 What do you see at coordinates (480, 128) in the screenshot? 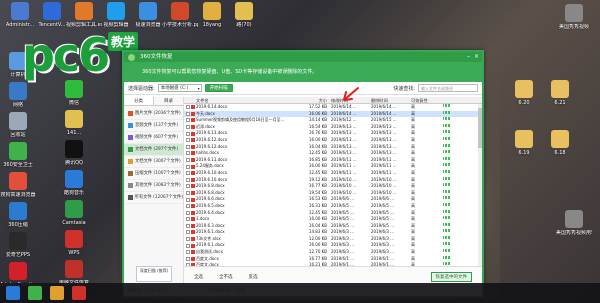
I see `scrollbar-thumb` at bounding box center [480, 128].